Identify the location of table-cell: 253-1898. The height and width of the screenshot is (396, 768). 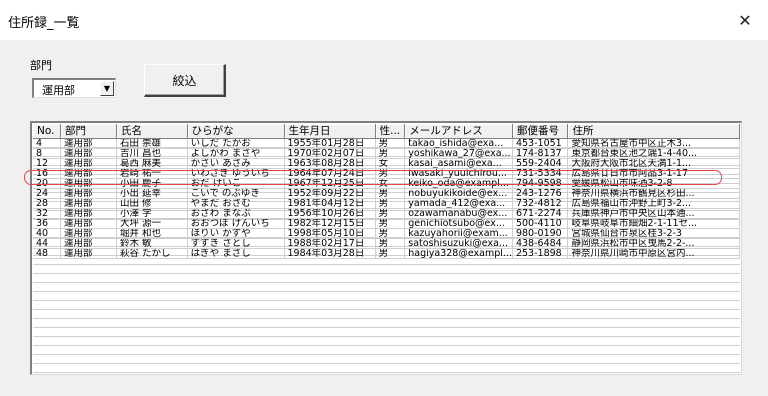
(540, 253).